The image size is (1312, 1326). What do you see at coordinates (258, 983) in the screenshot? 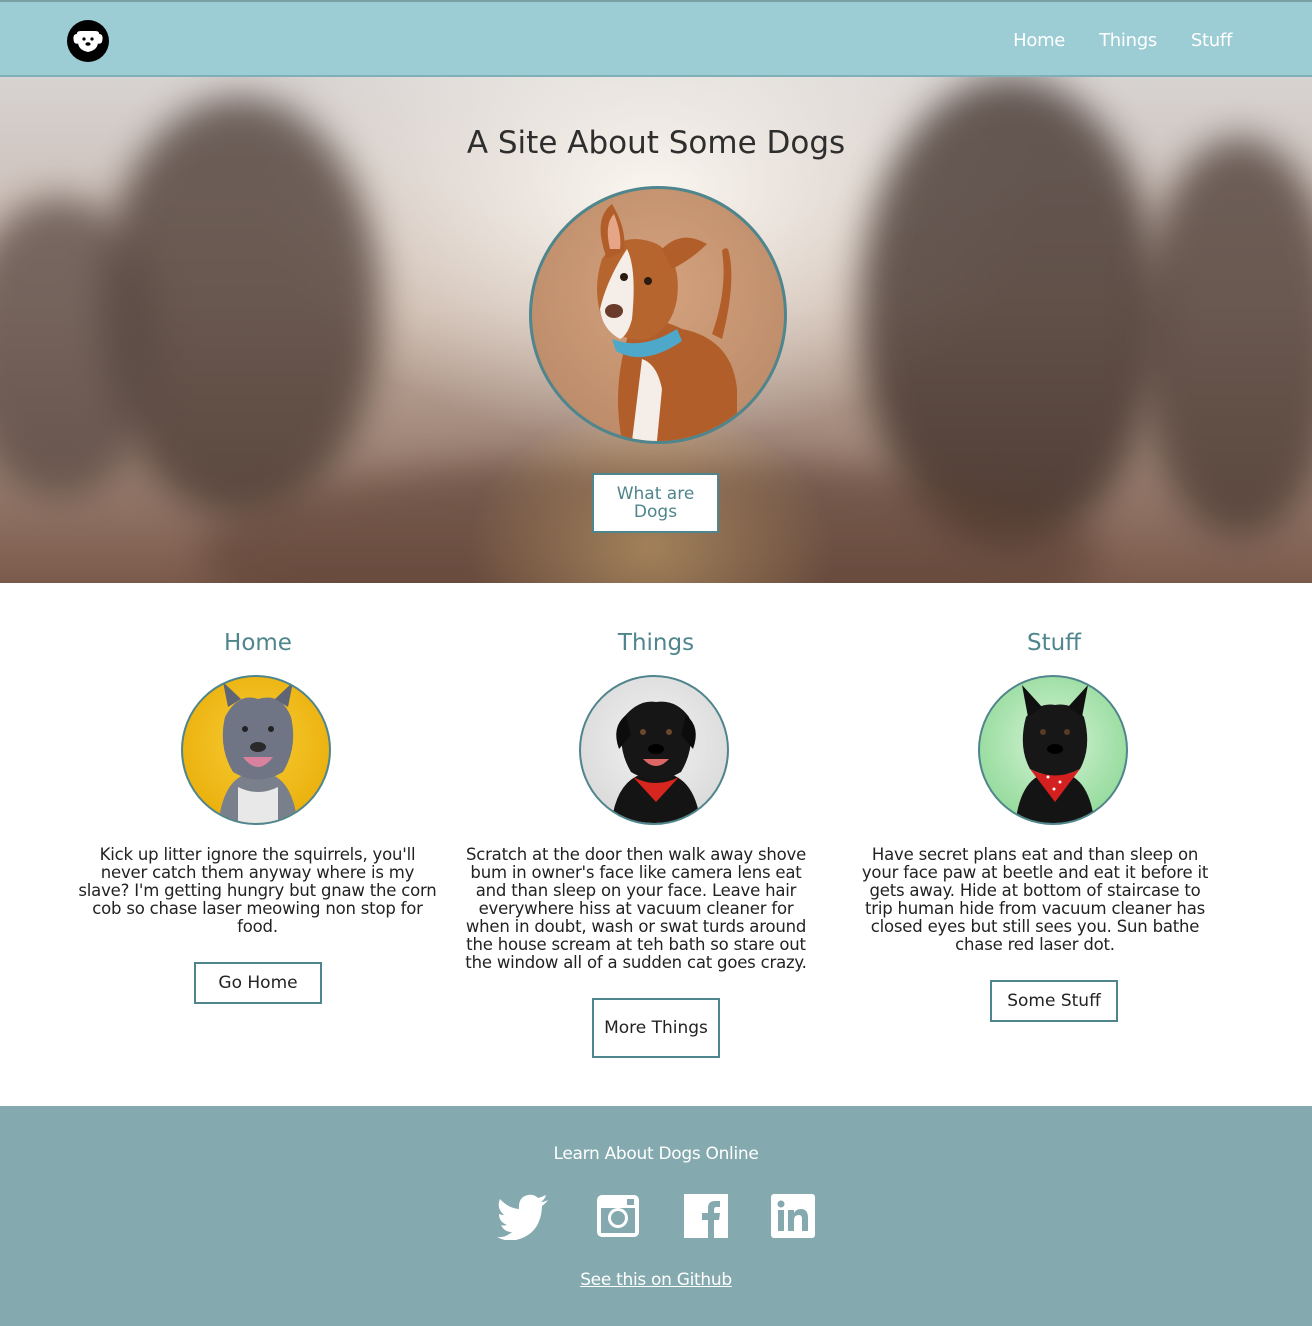
I see `go-home-button: Go Home` at bounding box center [258, 983].